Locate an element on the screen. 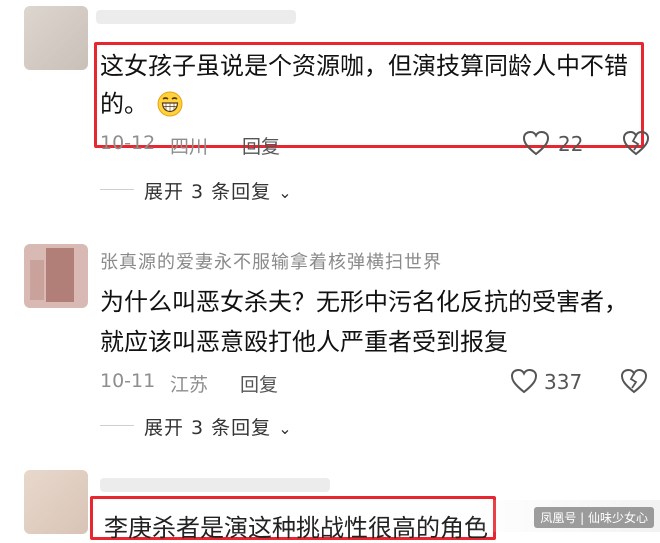  comment-location: 四川 is located at coordinates (189, 147).